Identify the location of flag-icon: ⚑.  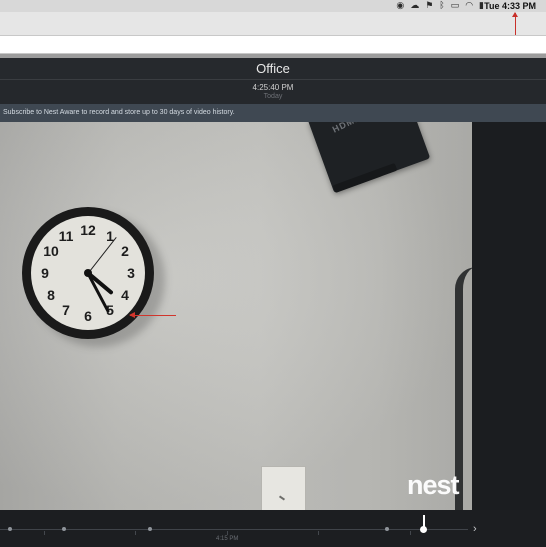
(429, 6).